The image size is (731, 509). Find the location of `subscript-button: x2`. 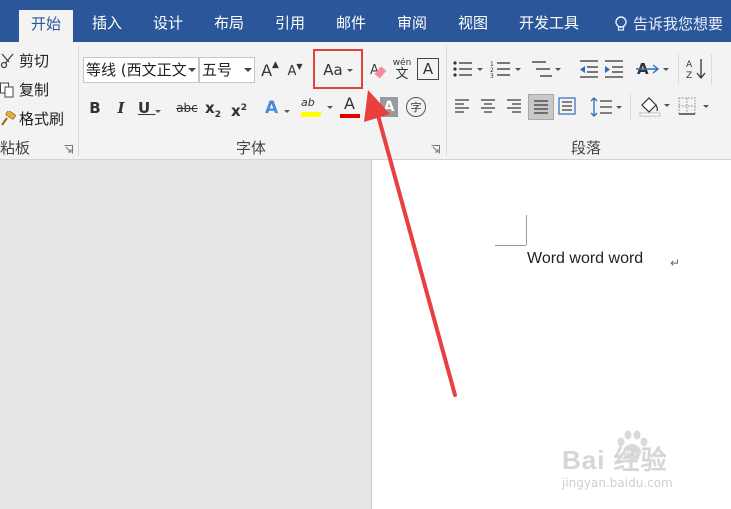

subscript-button: x2 is located at coordinates (213, 108).